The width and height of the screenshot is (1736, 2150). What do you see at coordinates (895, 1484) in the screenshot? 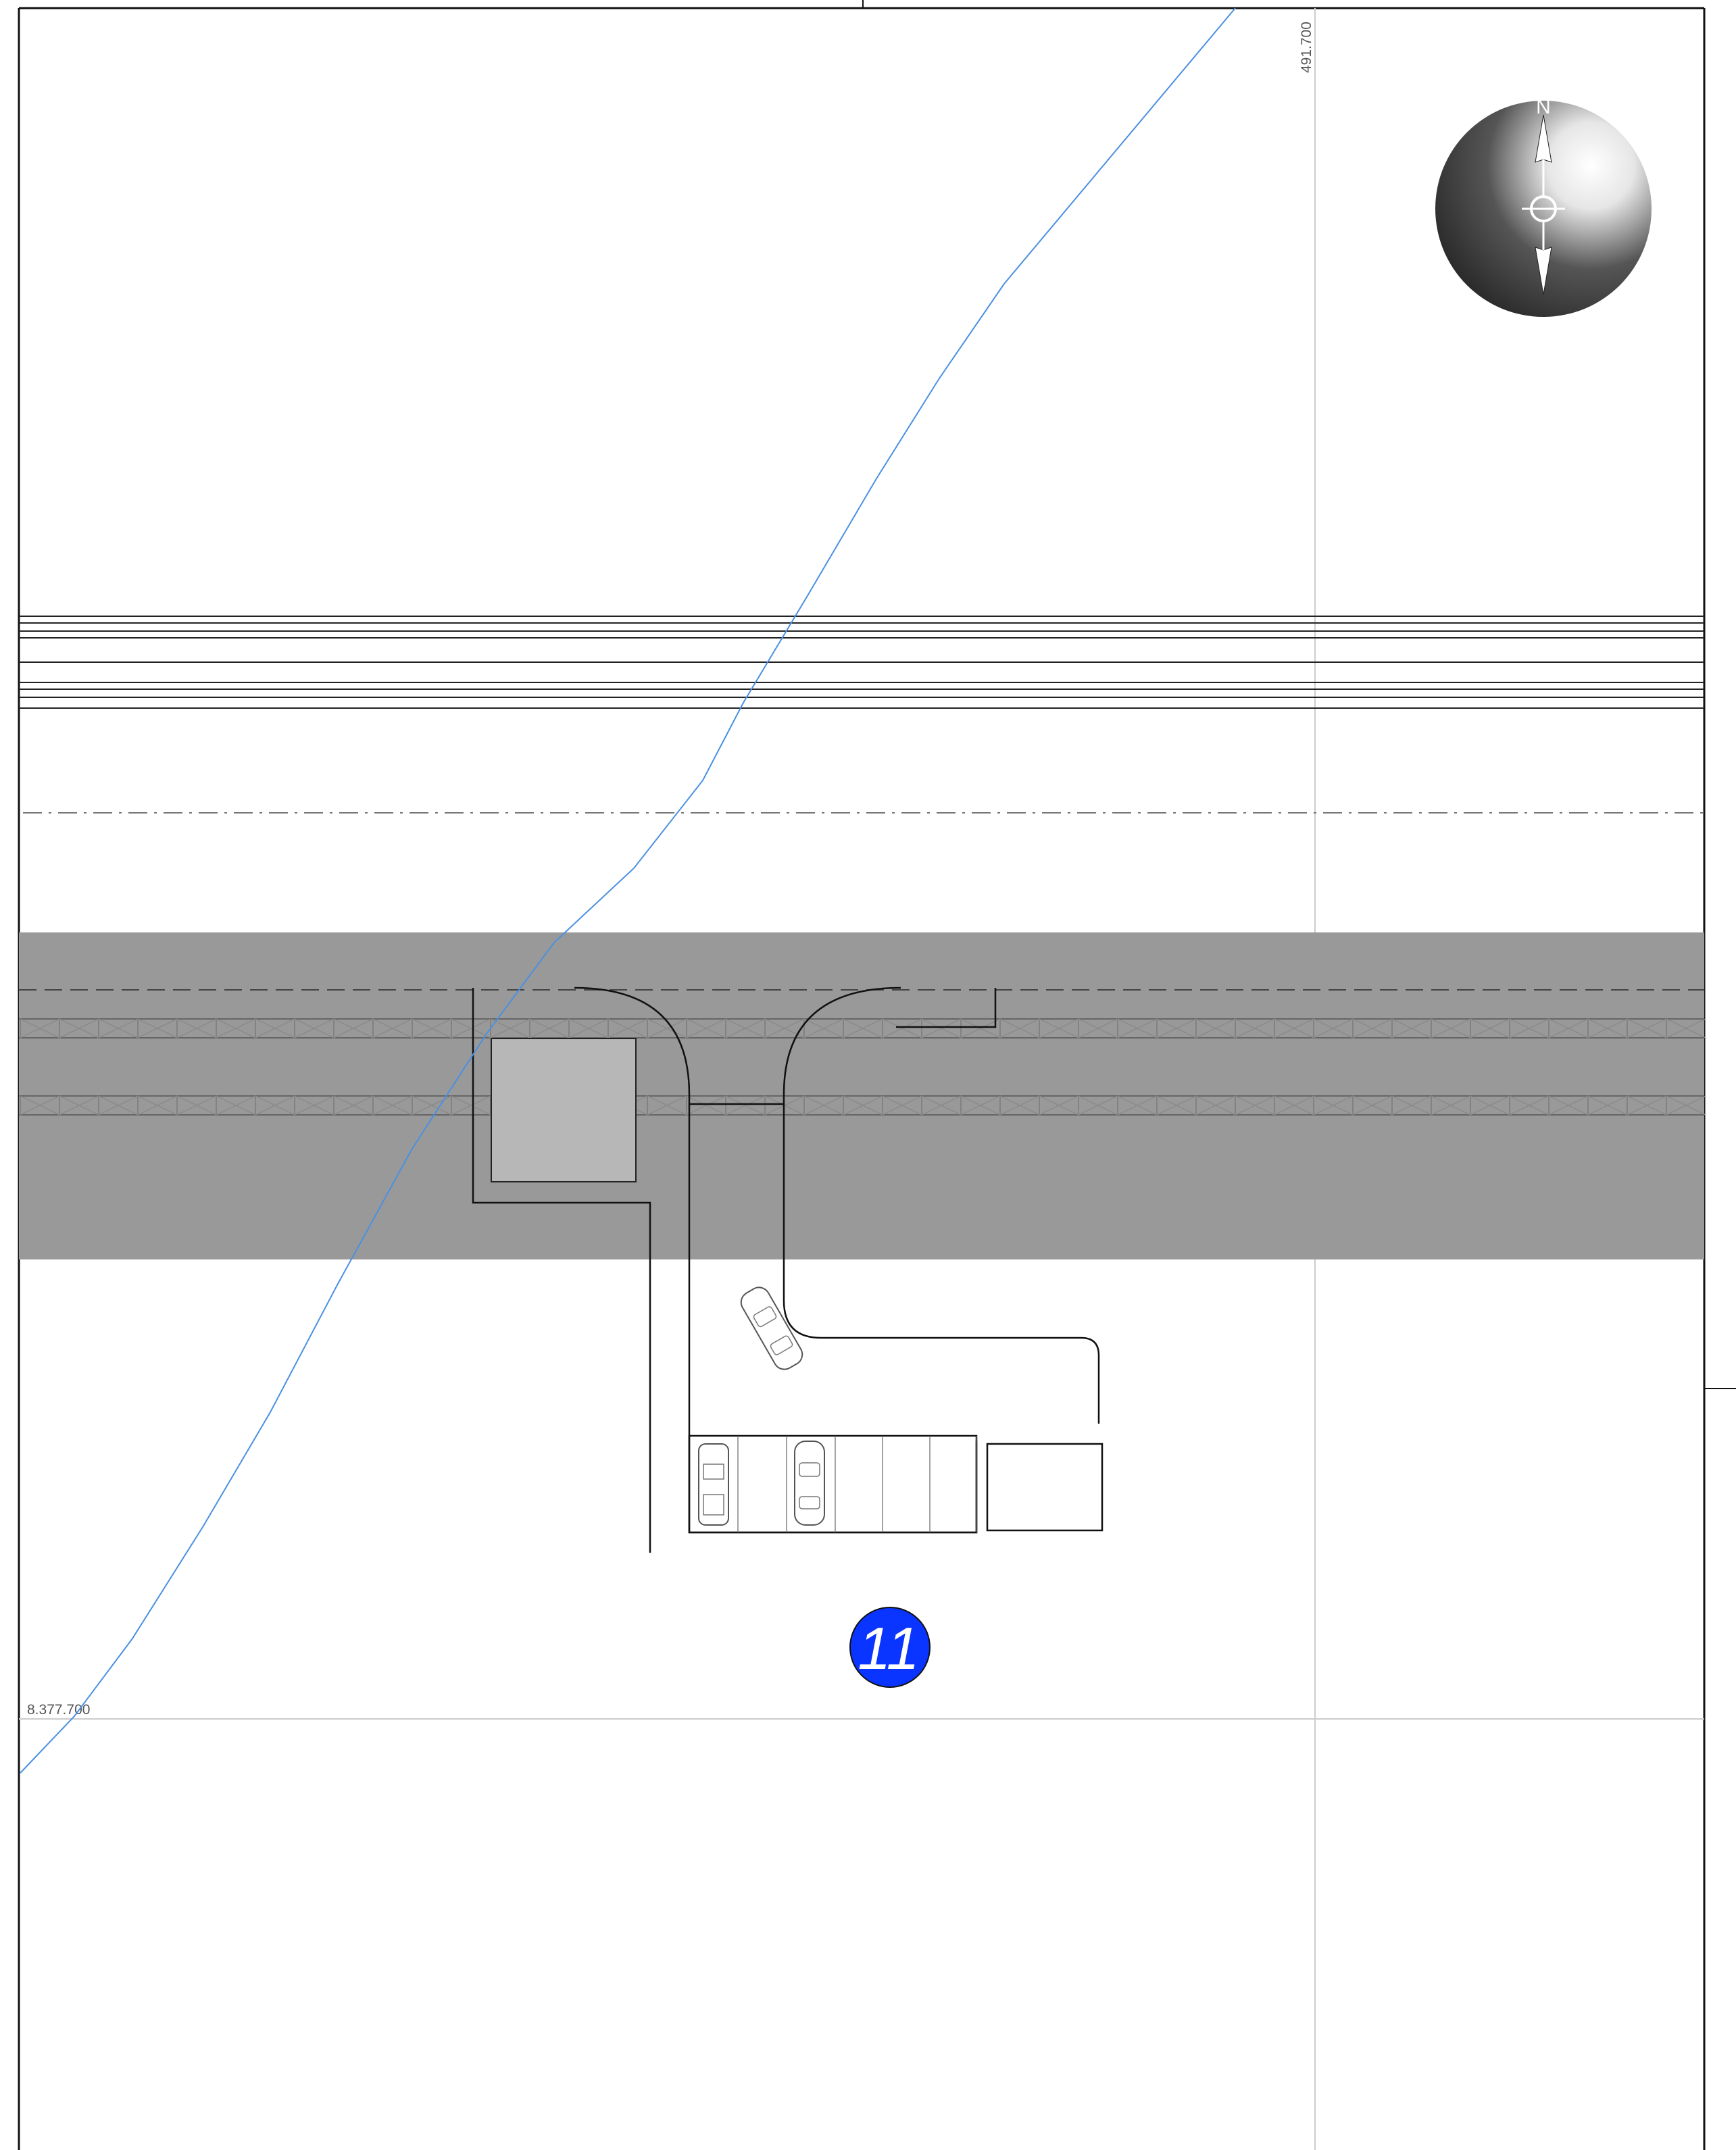
I see `parking-bays` at bounding box center [895, 1484].